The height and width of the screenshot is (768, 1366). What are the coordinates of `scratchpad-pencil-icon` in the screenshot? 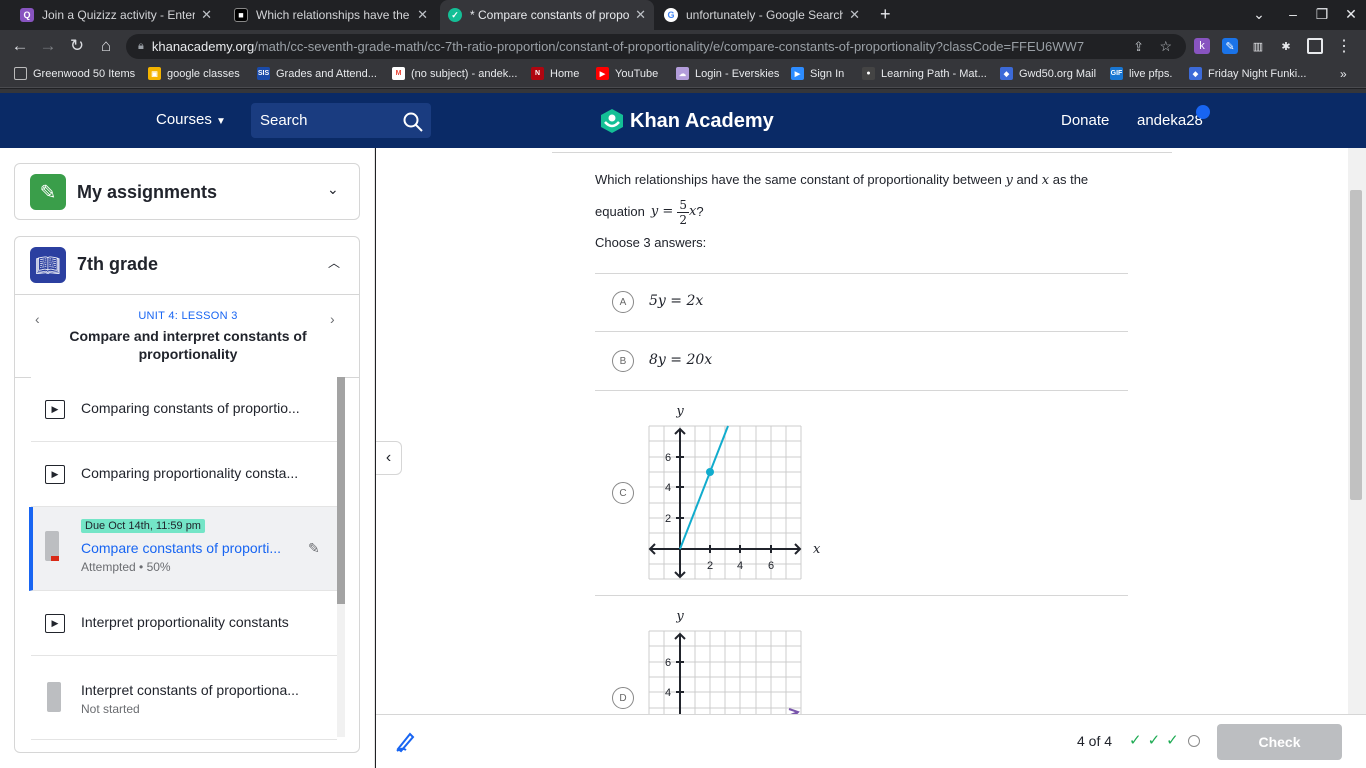 It's located at (406, 741).